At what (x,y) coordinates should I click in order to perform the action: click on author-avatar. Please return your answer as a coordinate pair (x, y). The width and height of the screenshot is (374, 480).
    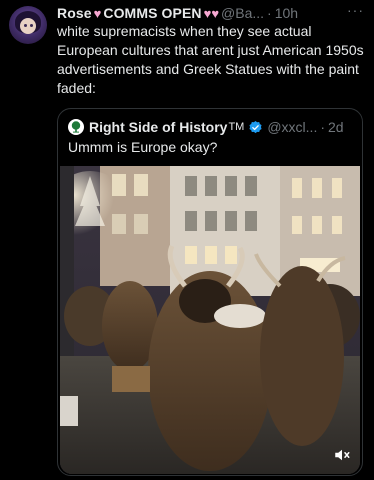
    Looking at the image, I should click on (28, 25).